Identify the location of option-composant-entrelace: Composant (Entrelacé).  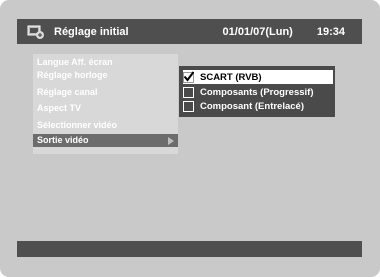
(258, 106).